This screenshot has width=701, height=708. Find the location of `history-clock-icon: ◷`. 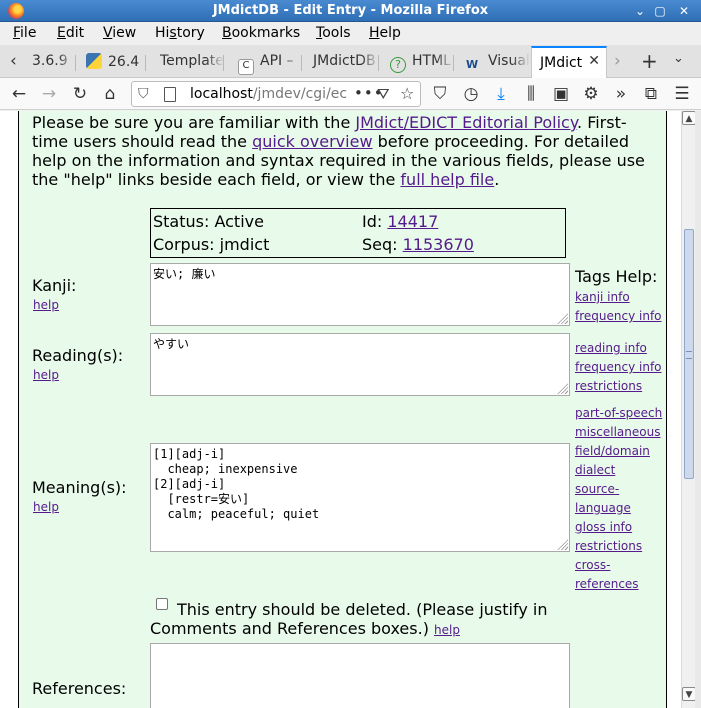

history-clock-icon: ◷ is located at coordinates (471, 94).